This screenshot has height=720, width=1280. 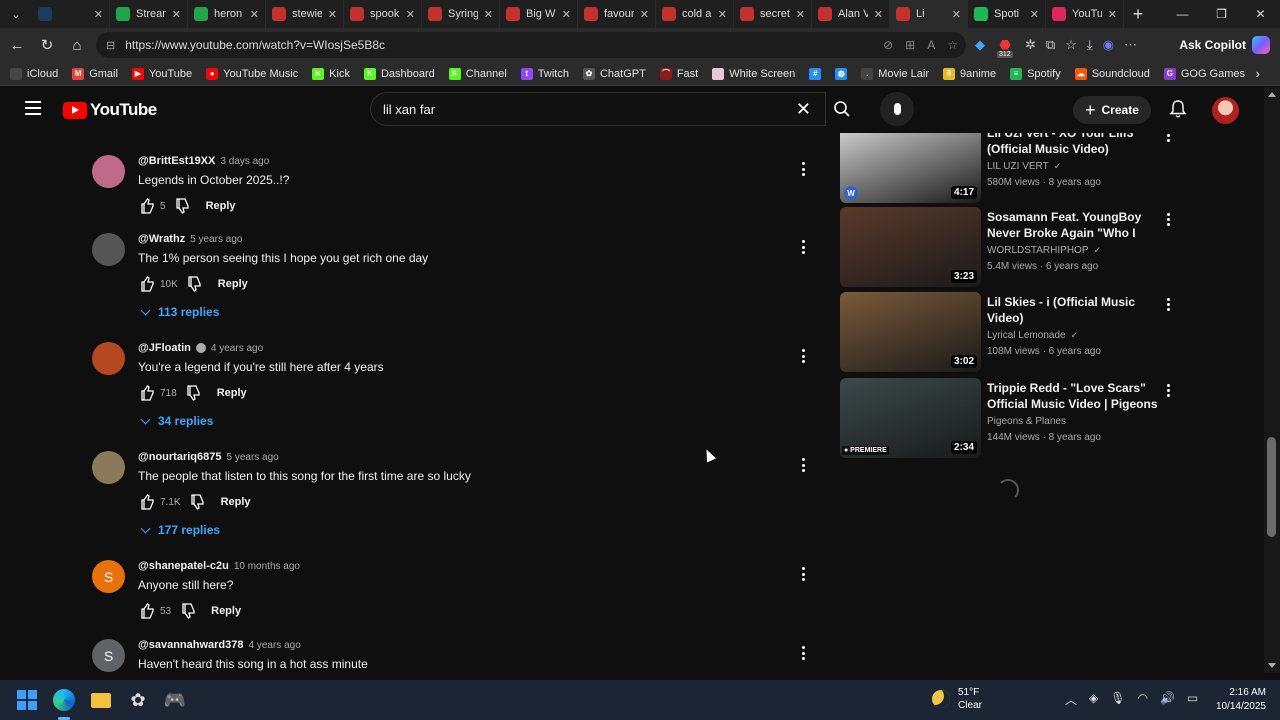 What do you see at coordinates (1260, 14) in the screenshot?
I see `close-window-button: ✕` at bounding box center [1260, 14].